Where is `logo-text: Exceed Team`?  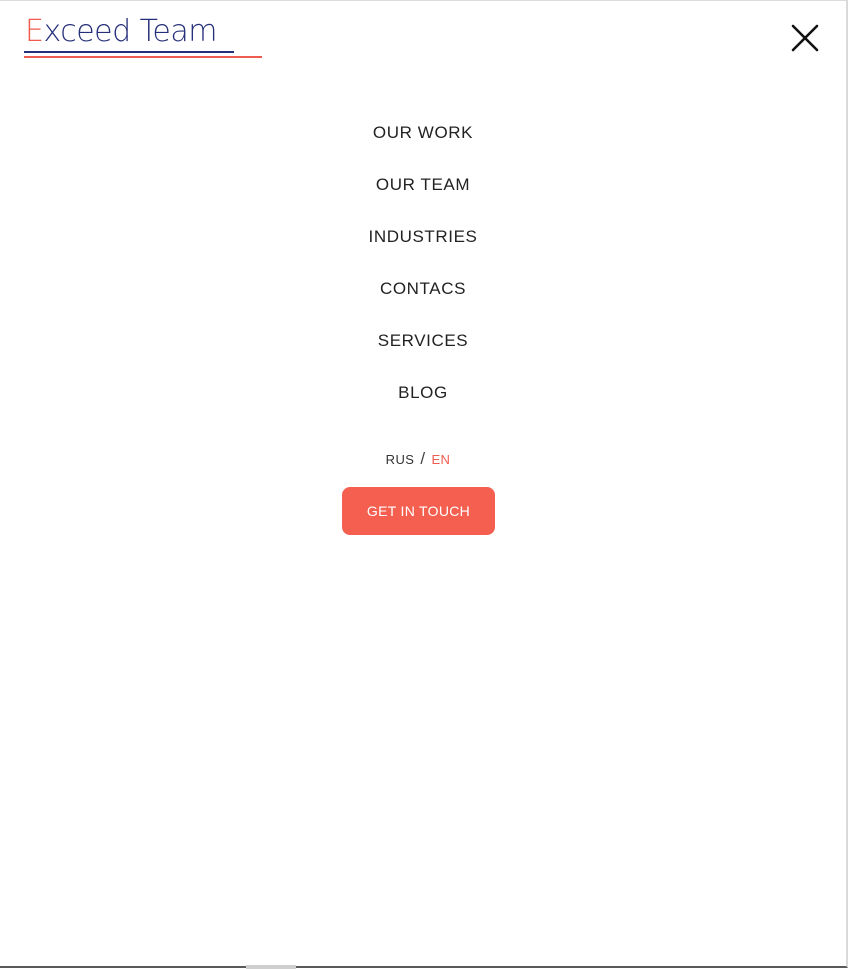
logo-text: Exceed Team is located at coordinates (121, 32).